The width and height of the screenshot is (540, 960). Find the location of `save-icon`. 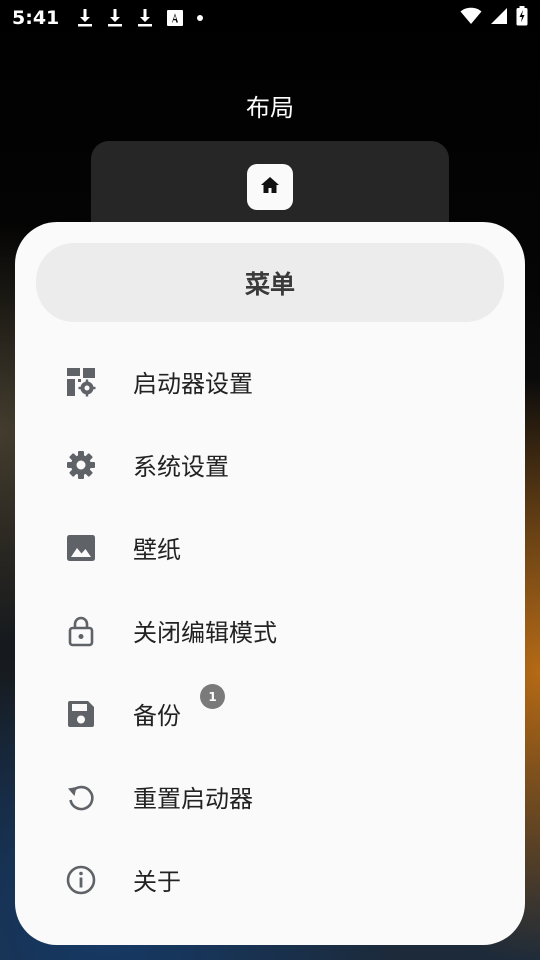

save-icon is located at coordinates (81, 714).